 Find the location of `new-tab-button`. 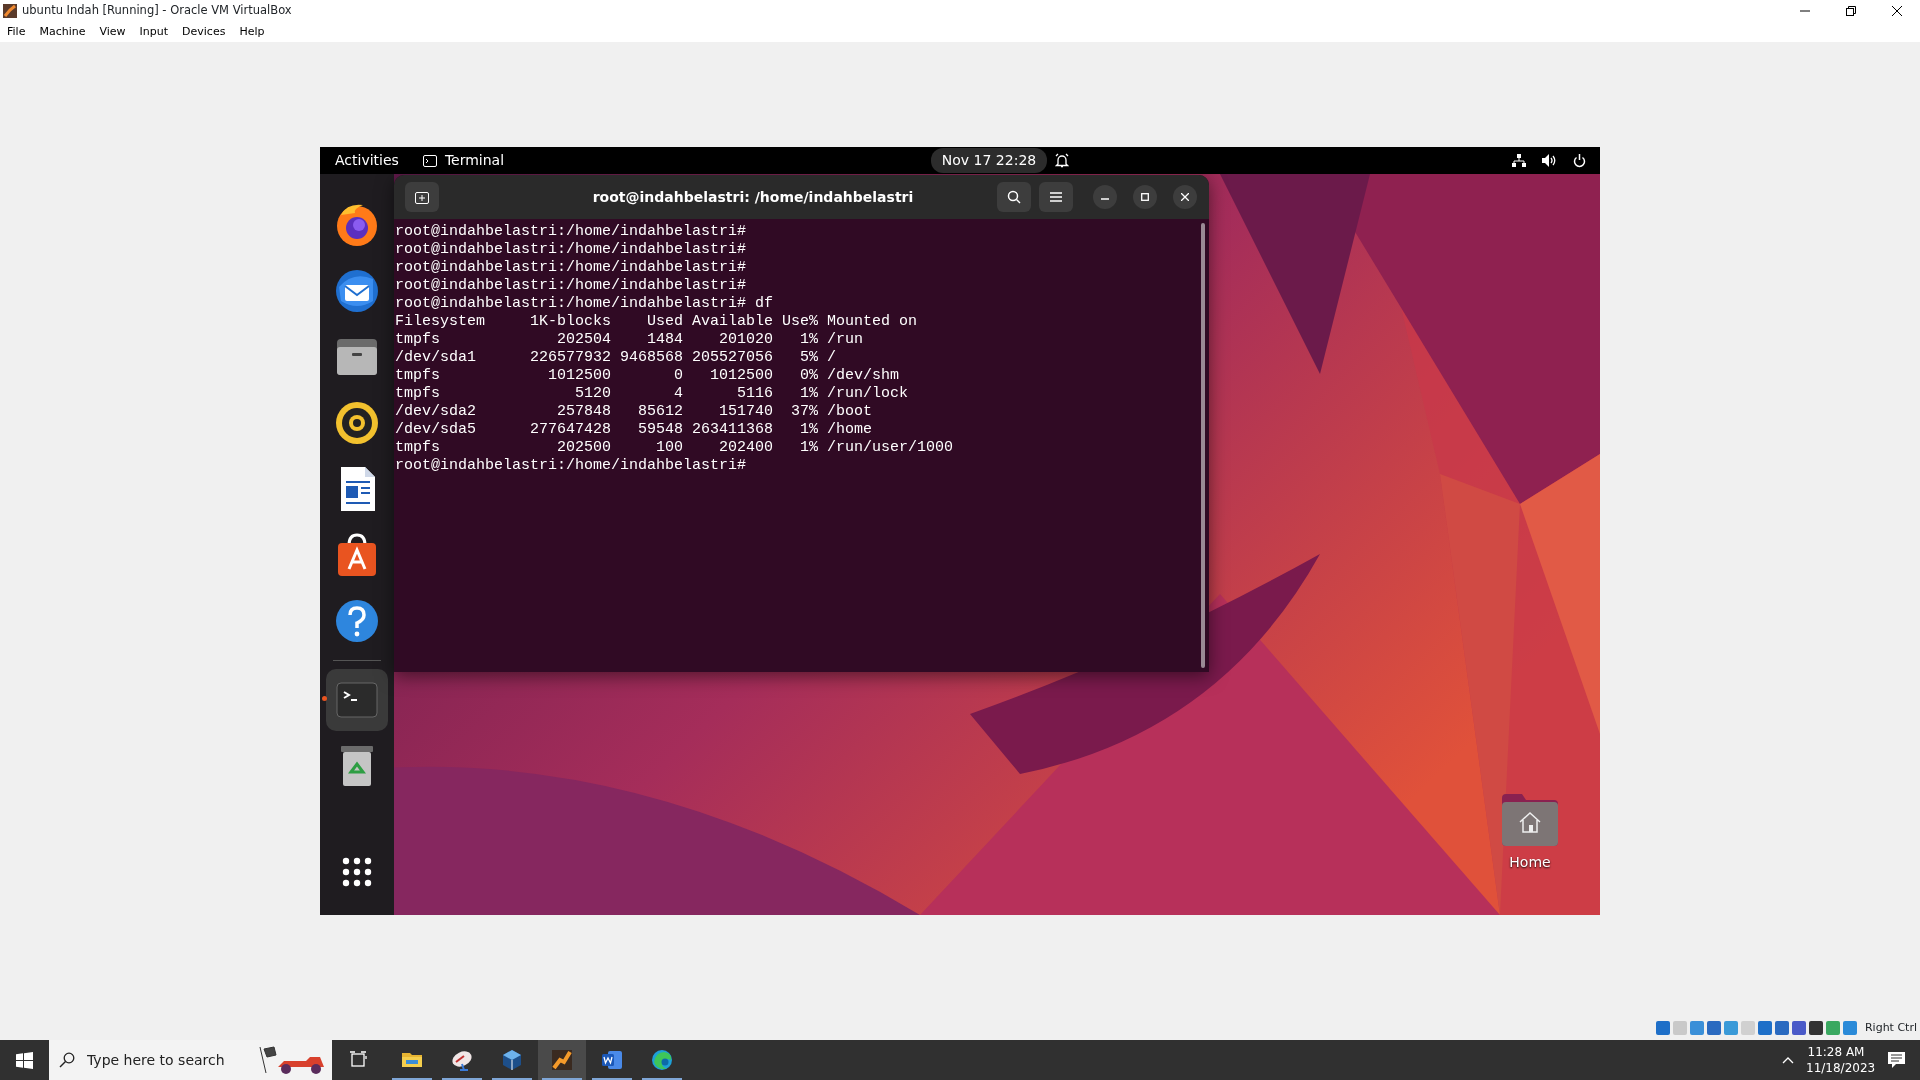

new-tab-button is located at coordinates (422, 197).